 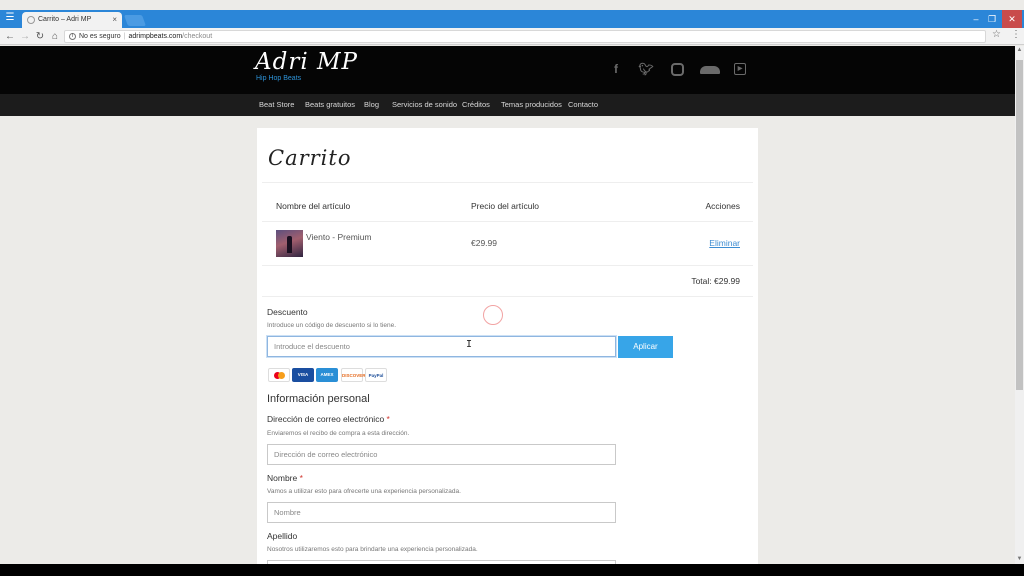 I want to click on window-close-icon: ✕, so click(x=1012, y=19).